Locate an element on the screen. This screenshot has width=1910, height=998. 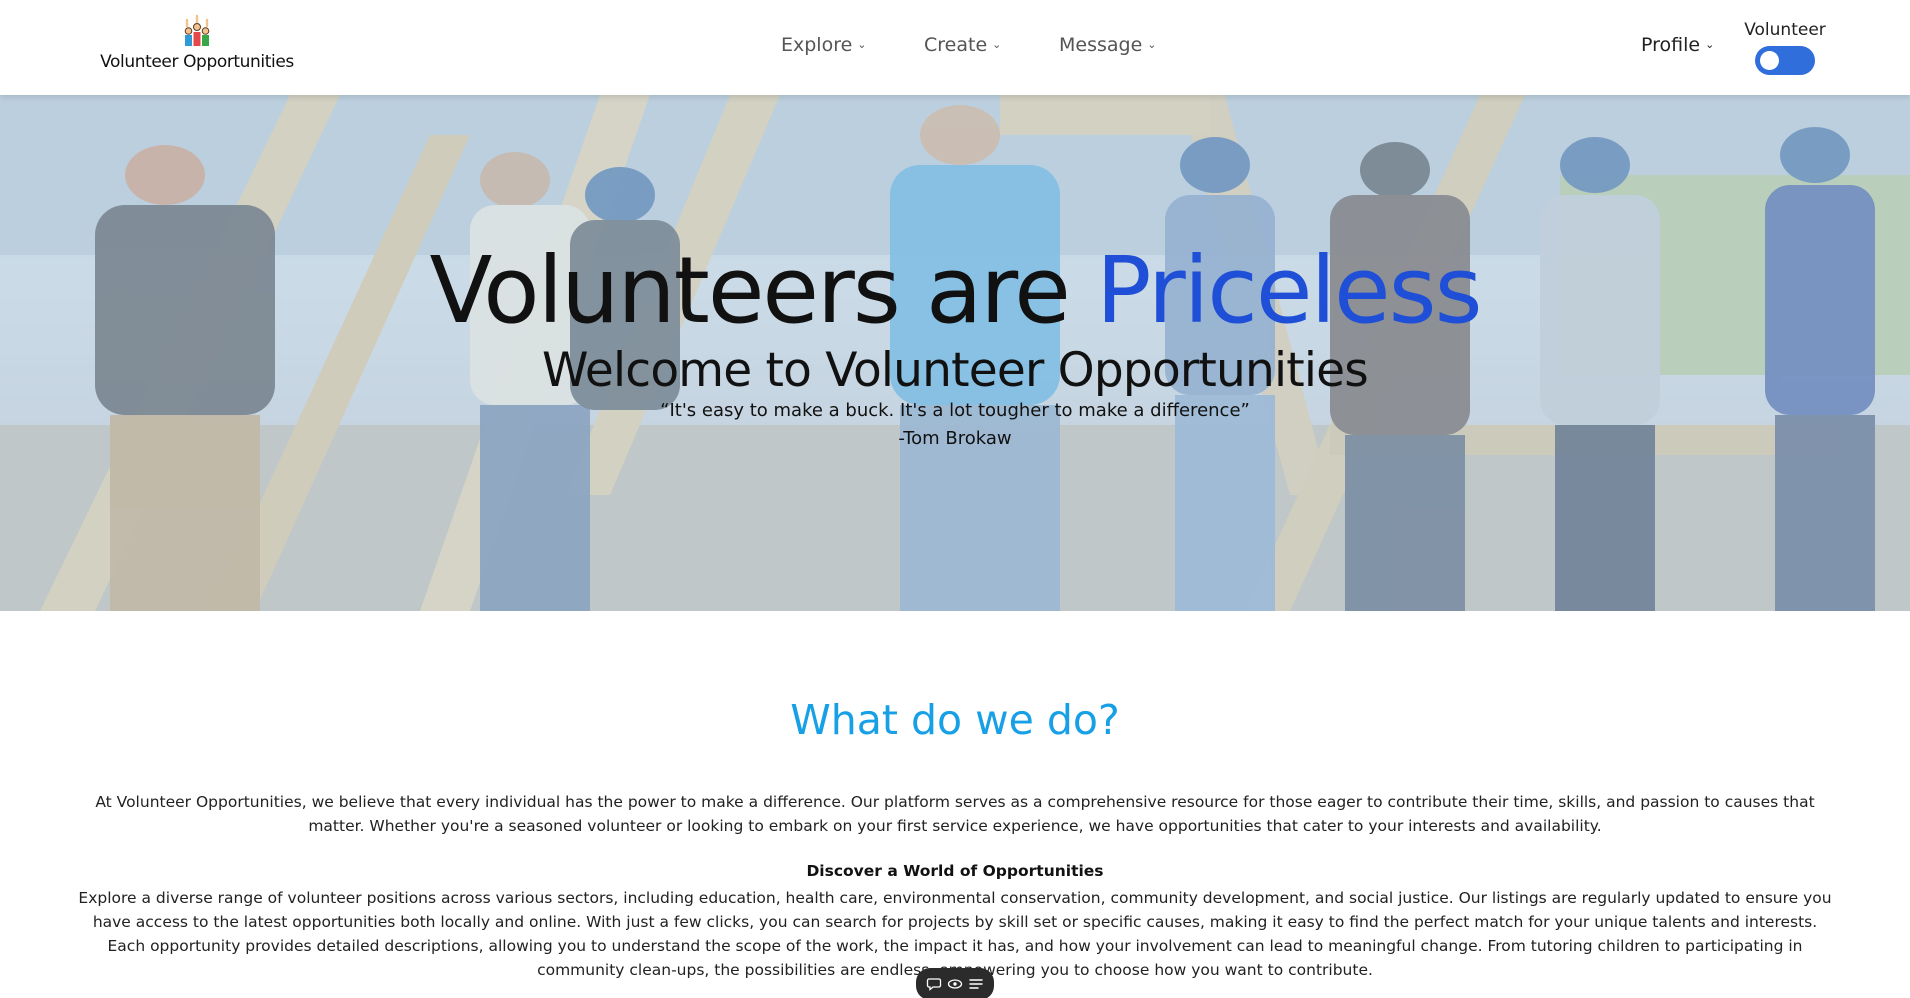
volunteer-mode-toggle-group: Volunteer is located at coordinates (1785, 47).